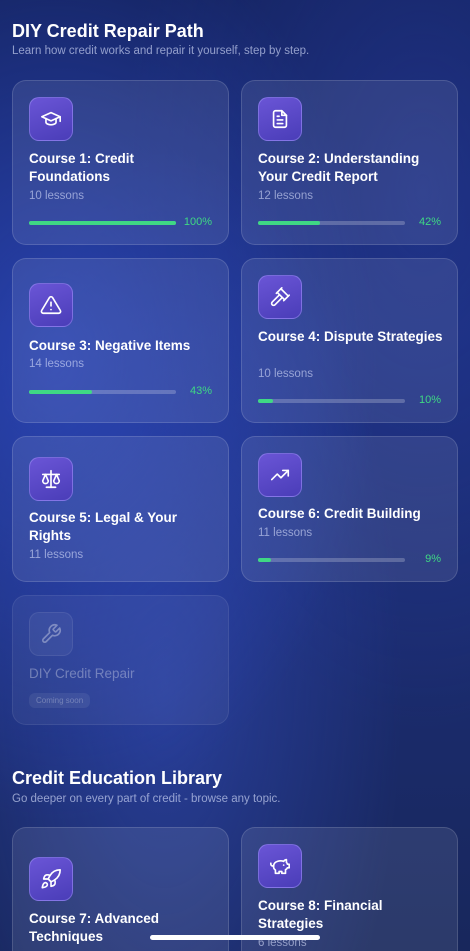  Describe the element at coordinates (349, 889) in the screenshot. I see `course-card-8: Course 8: Financial Strategies 6 lessons` at that location.